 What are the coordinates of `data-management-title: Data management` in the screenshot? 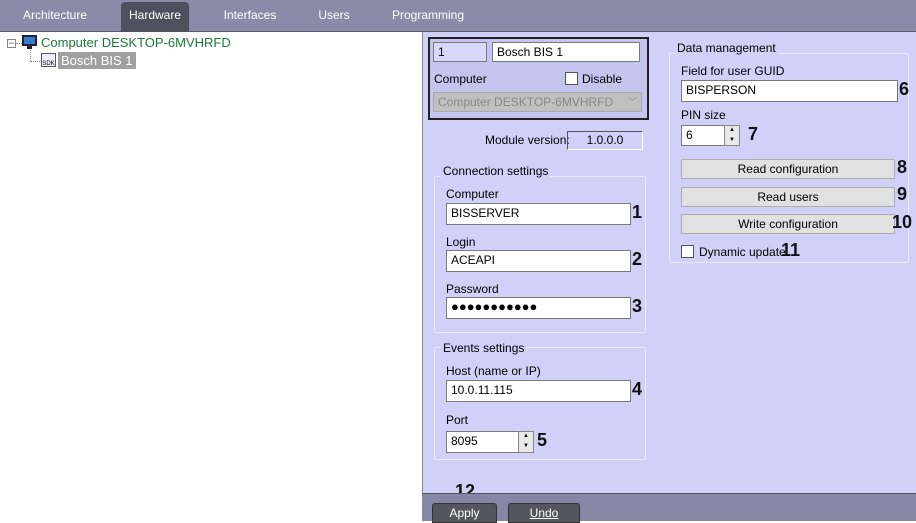 It's located at (726, 48).